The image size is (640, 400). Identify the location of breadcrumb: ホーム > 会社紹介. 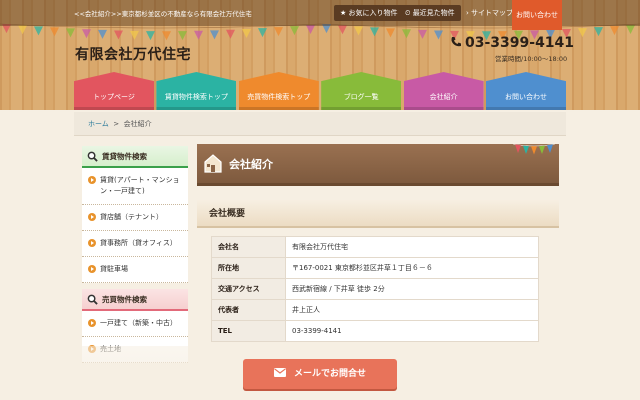
(320, 124).